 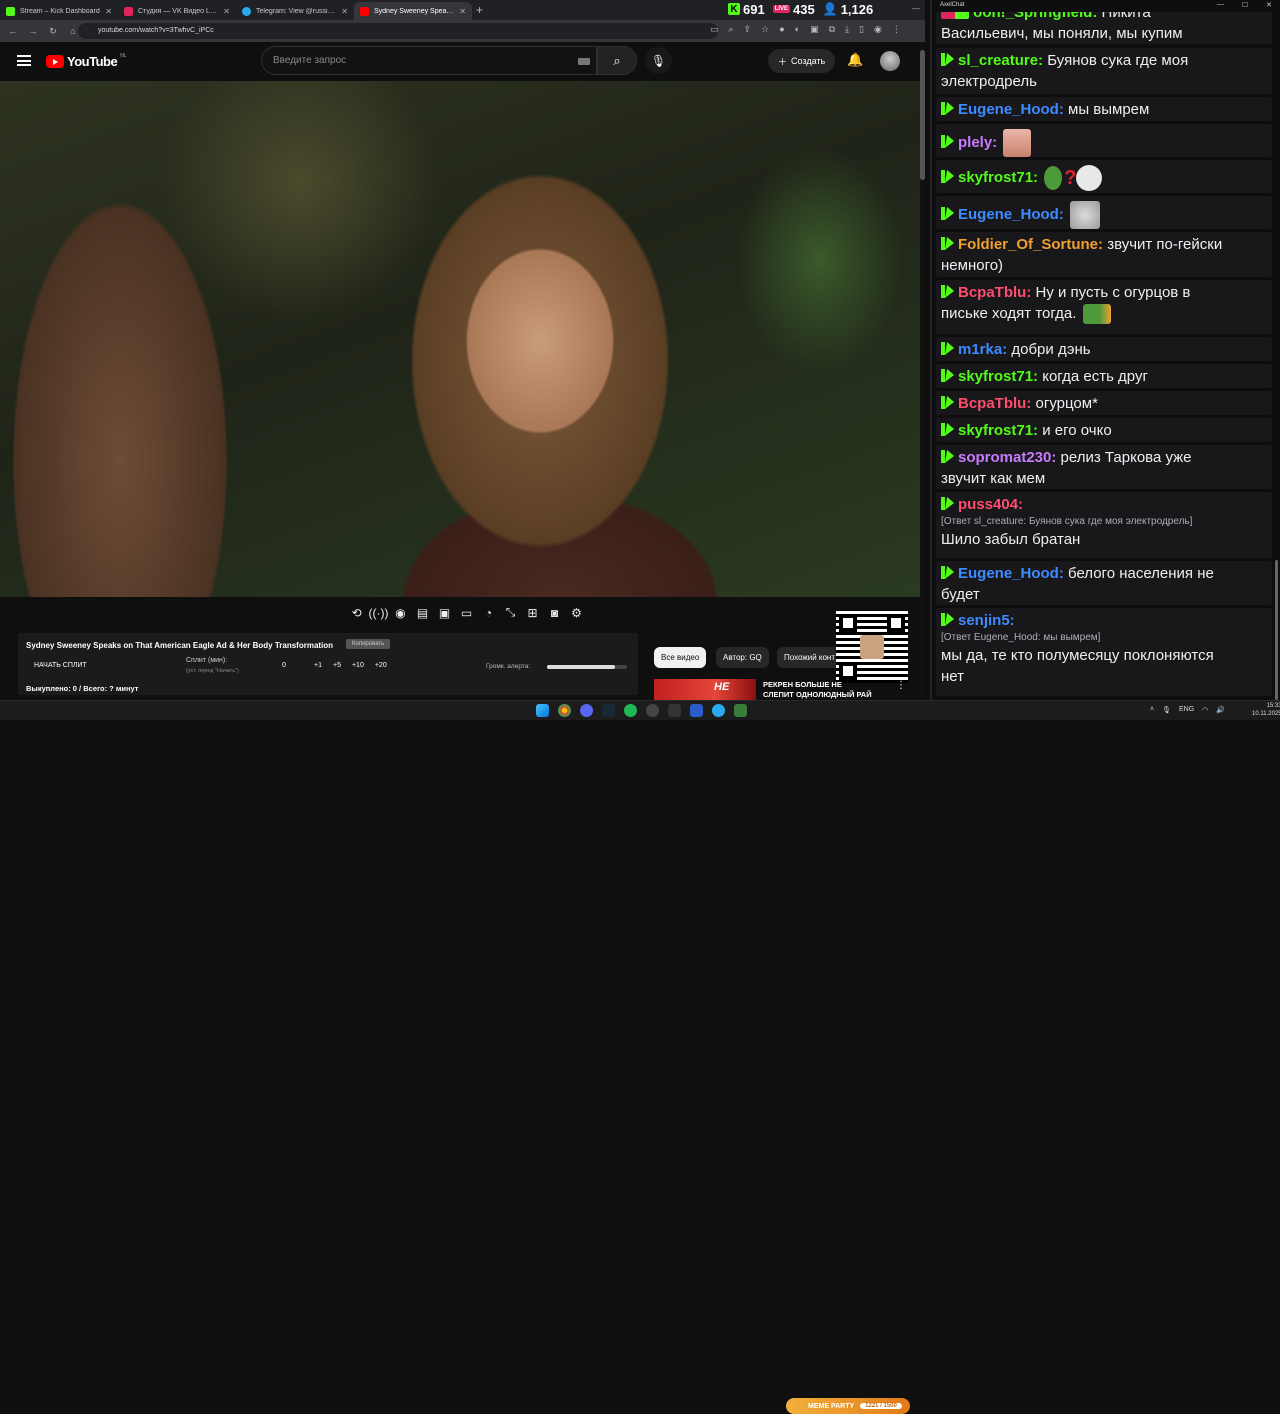 What do you see at coordinates (444, 612) in the screenshot?
I see `pip-icon: ▣` at bounding box center [444, 612].